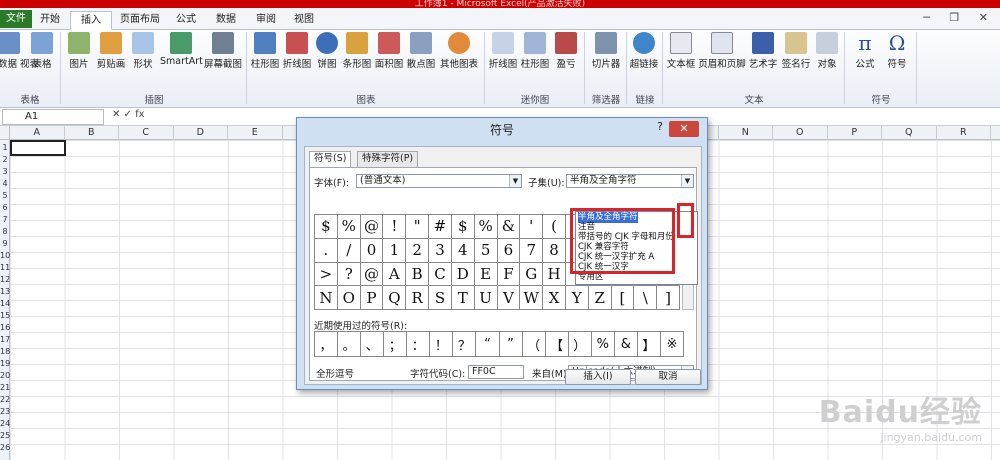 The height and width of the screenshot is (460, 1000). I want to click on symbol-cell: G, so click(532, 274).